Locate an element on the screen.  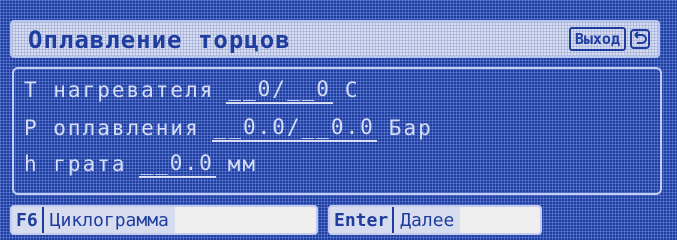
param-unit: Бар is located at coordinates (410, 128).